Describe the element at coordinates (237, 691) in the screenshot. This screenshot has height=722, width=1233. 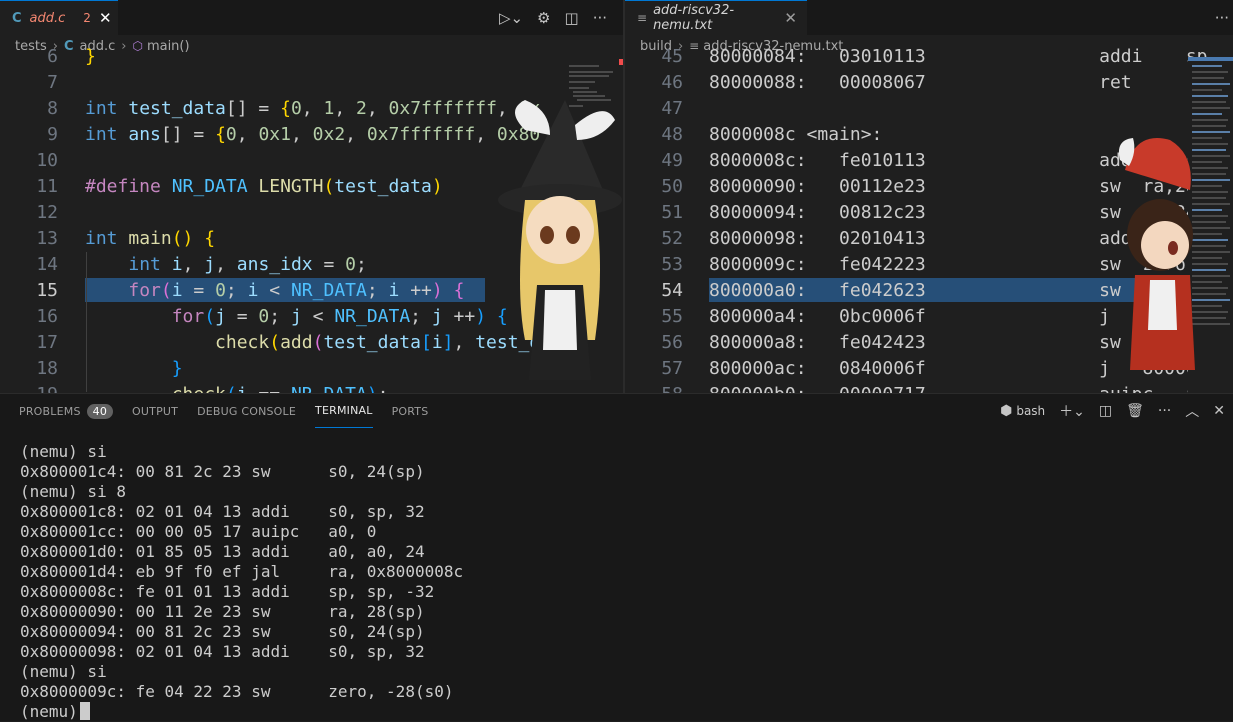
I see `terminal-line: 0x8000009c: fe 04 22 23 sw zero, -28(s0)` at that location.